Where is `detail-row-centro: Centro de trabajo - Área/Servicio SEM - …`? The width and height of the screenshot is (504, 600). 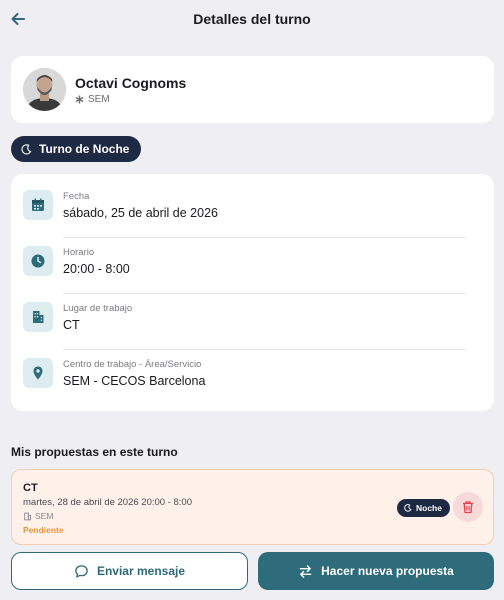 detail-row-centro: Centro de trabajo - Área/Servicio SEM - … is located at coordinates (252, 378).